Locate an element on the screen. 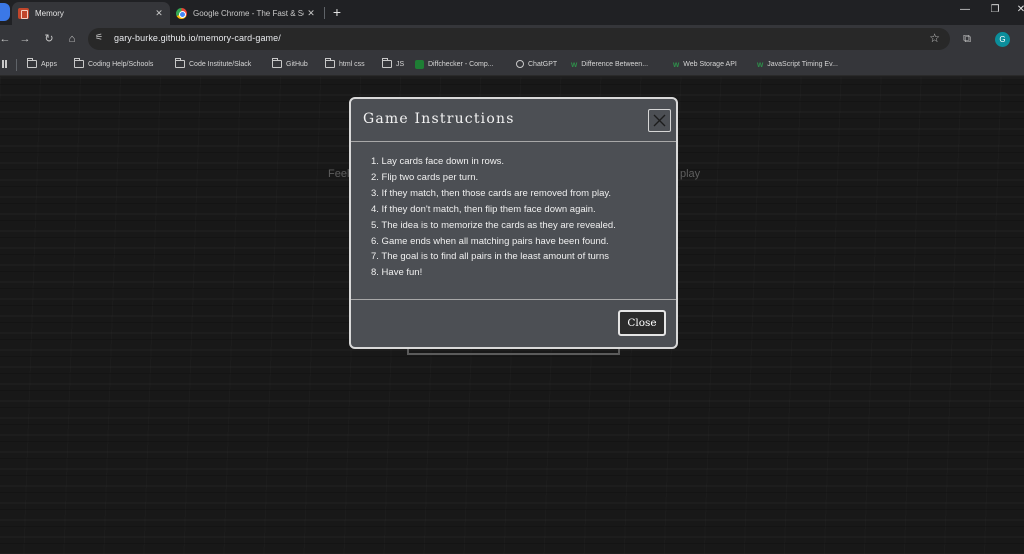  back-icon: ← is located at coordinates (6, 39).